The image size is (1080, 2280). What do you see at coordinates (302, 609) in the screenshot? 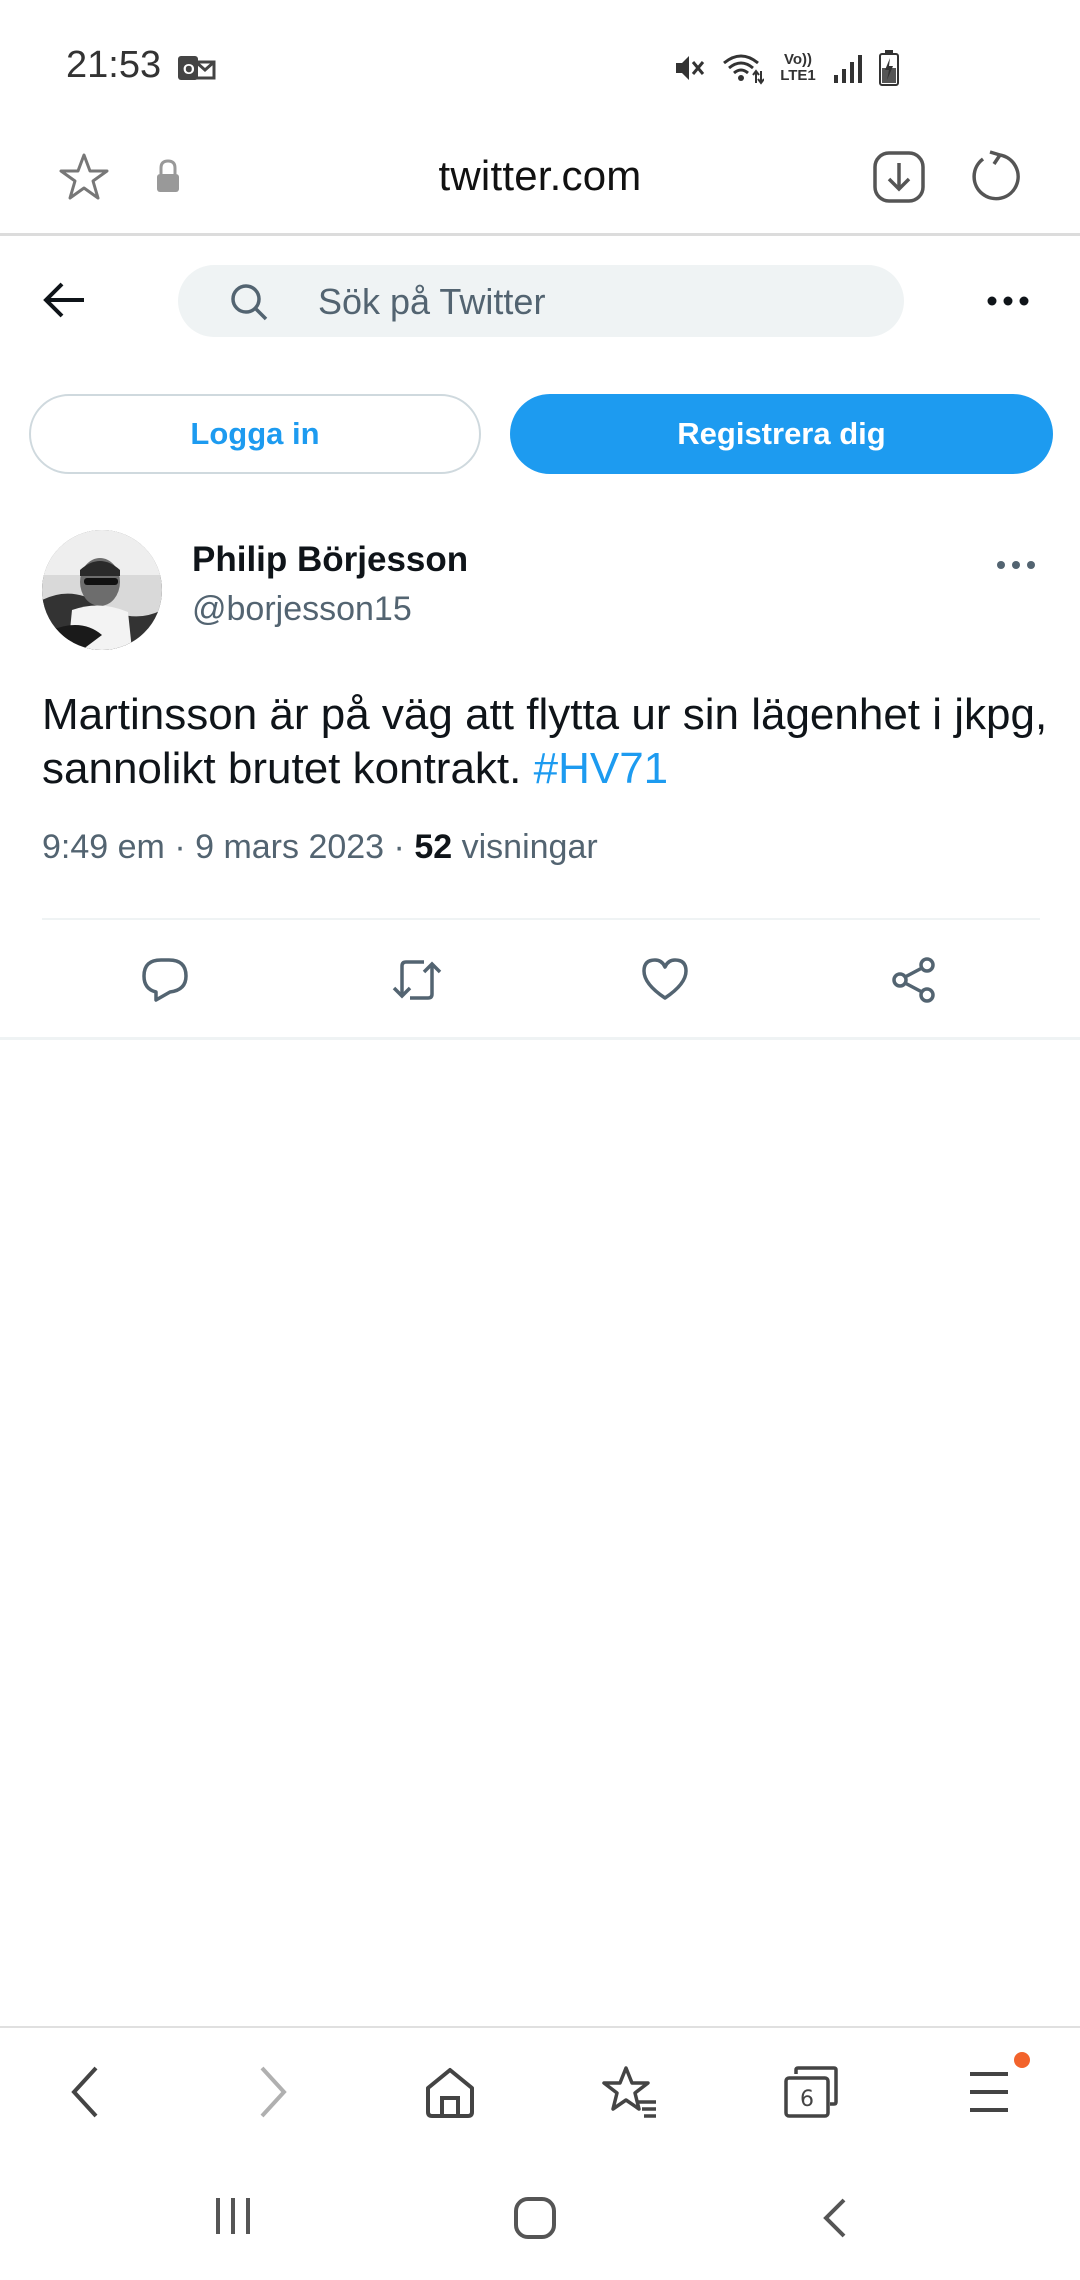
I see `author-handle: @borjesson15` at bounding box center [302, 609].